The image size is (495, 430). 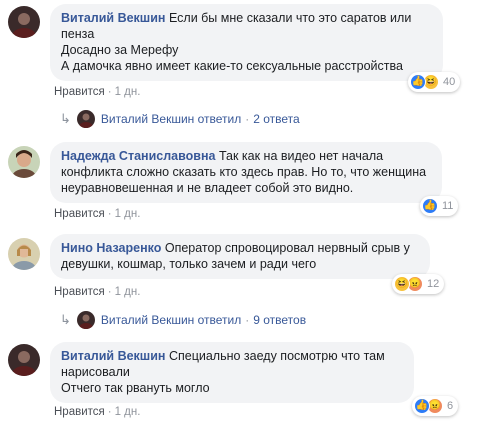 What do you see at coordinates (301, 156) in the screenshot?
I see `comment-text: Так как на видео нет начала` at bounding box center [301, 156].